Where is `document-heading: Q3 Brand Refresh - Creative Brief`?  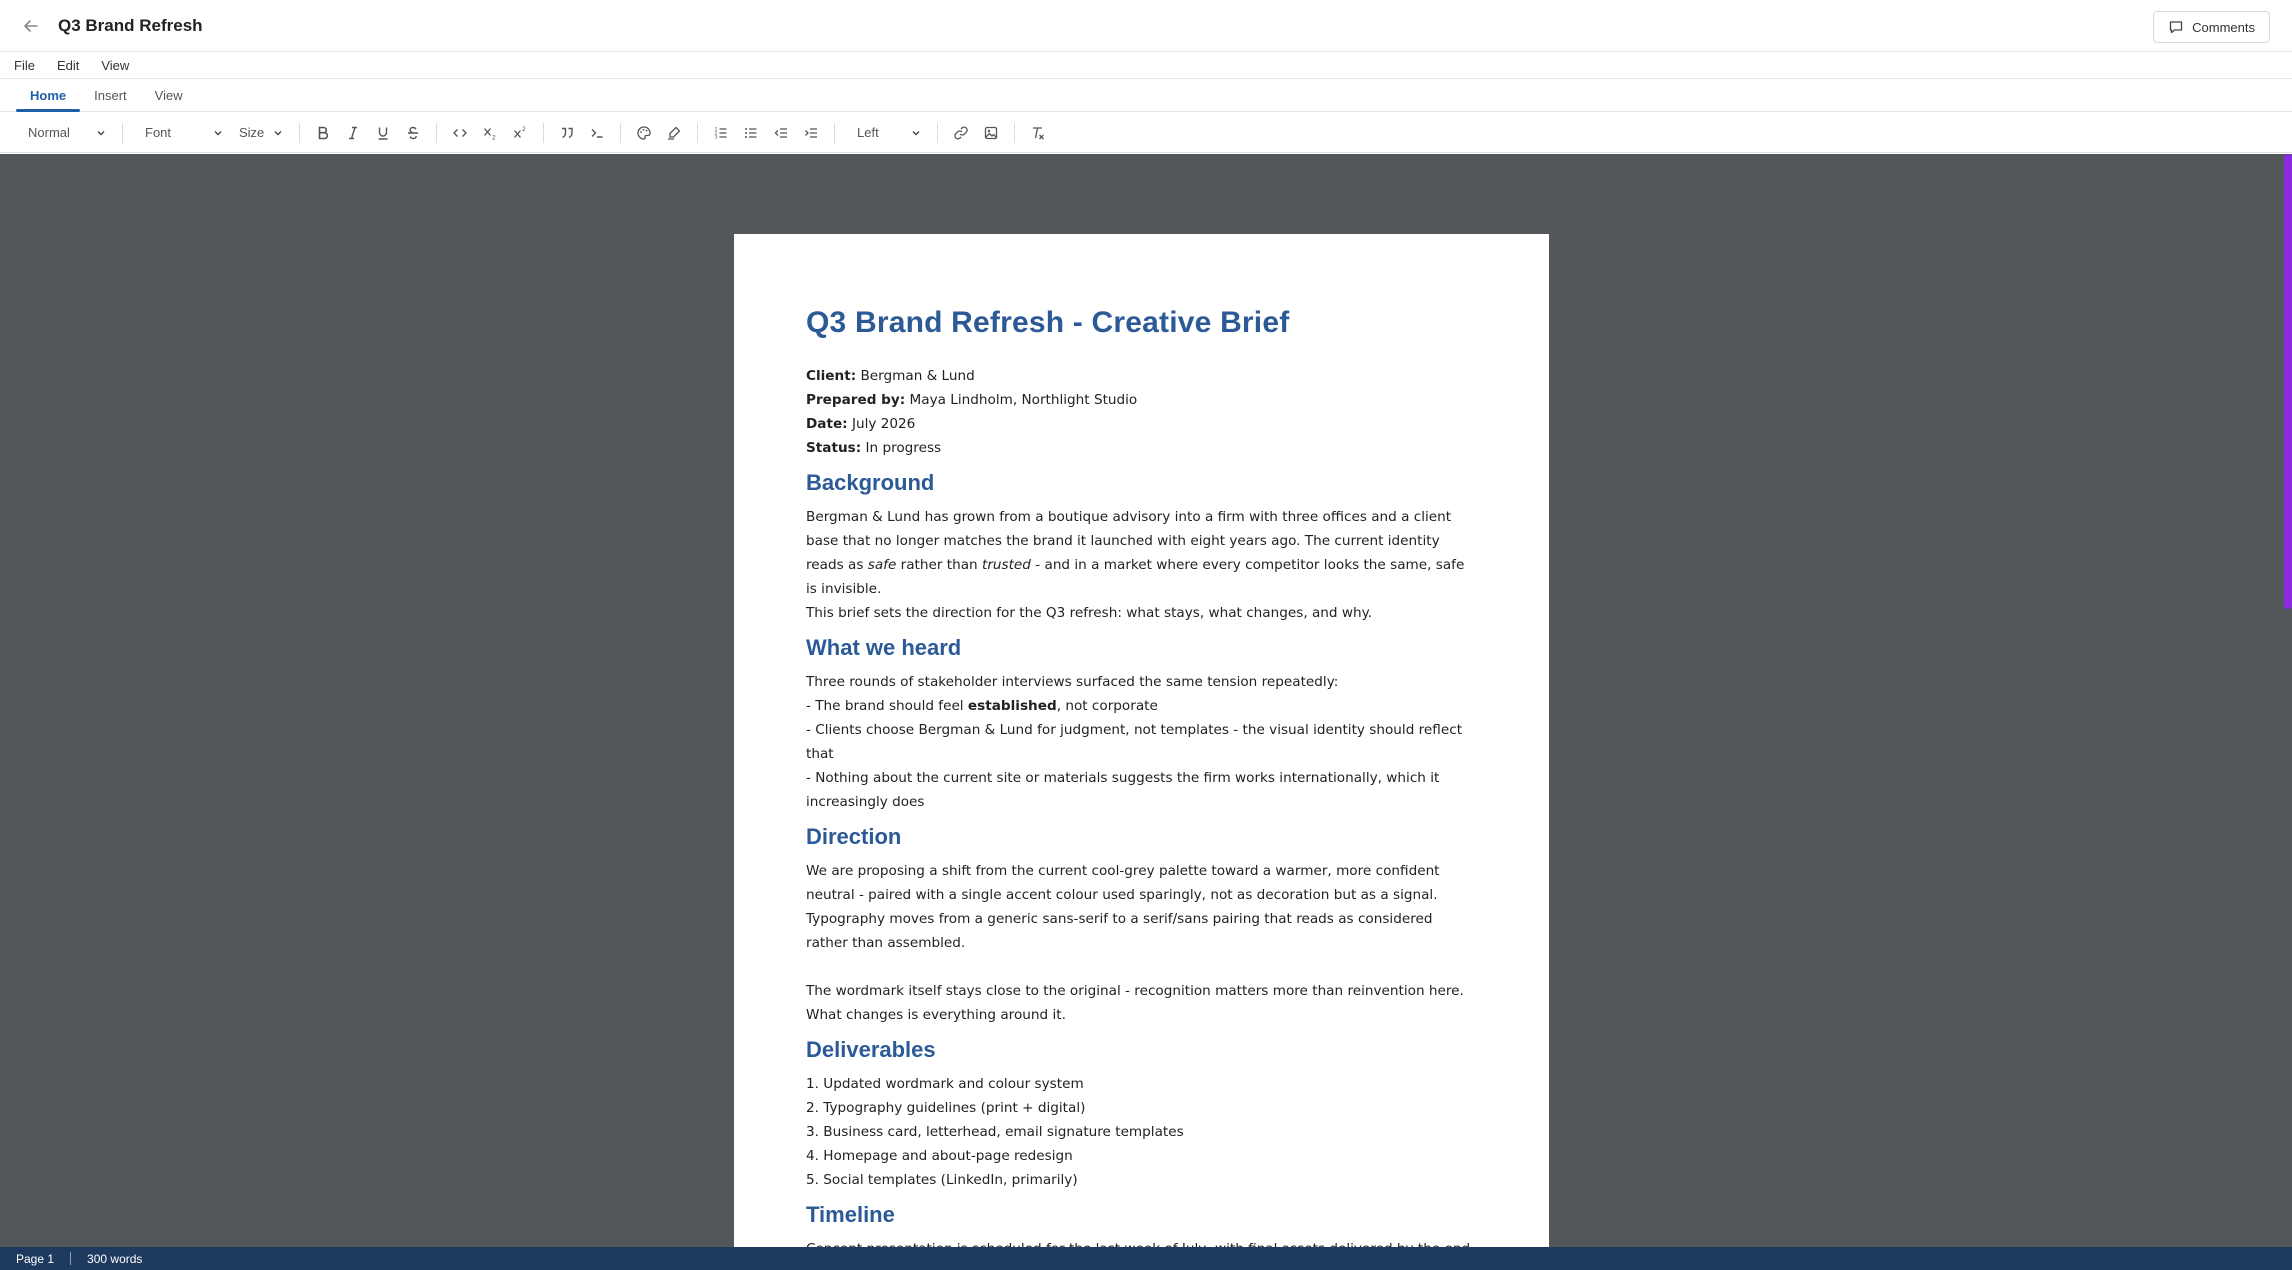
document-heading: Q3 Brand Refresh - Creative Brief is located at coordinates (1048, 322).